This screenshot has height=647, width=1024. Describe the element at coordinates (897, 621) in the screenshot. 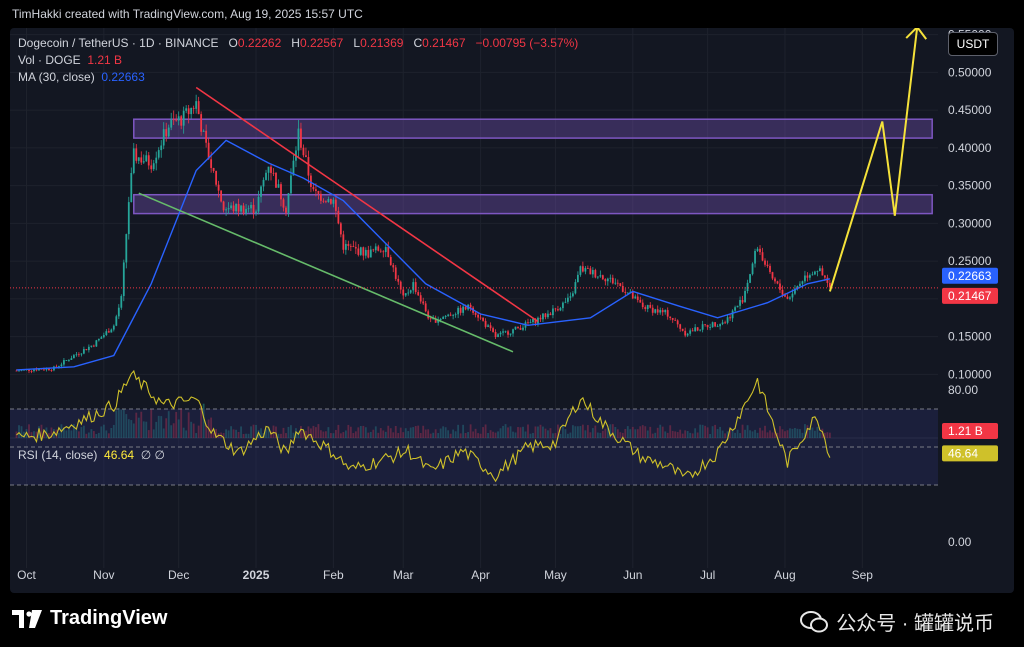

I see `wechat-watermark: 公众号 · 罐罐说币` at that location.